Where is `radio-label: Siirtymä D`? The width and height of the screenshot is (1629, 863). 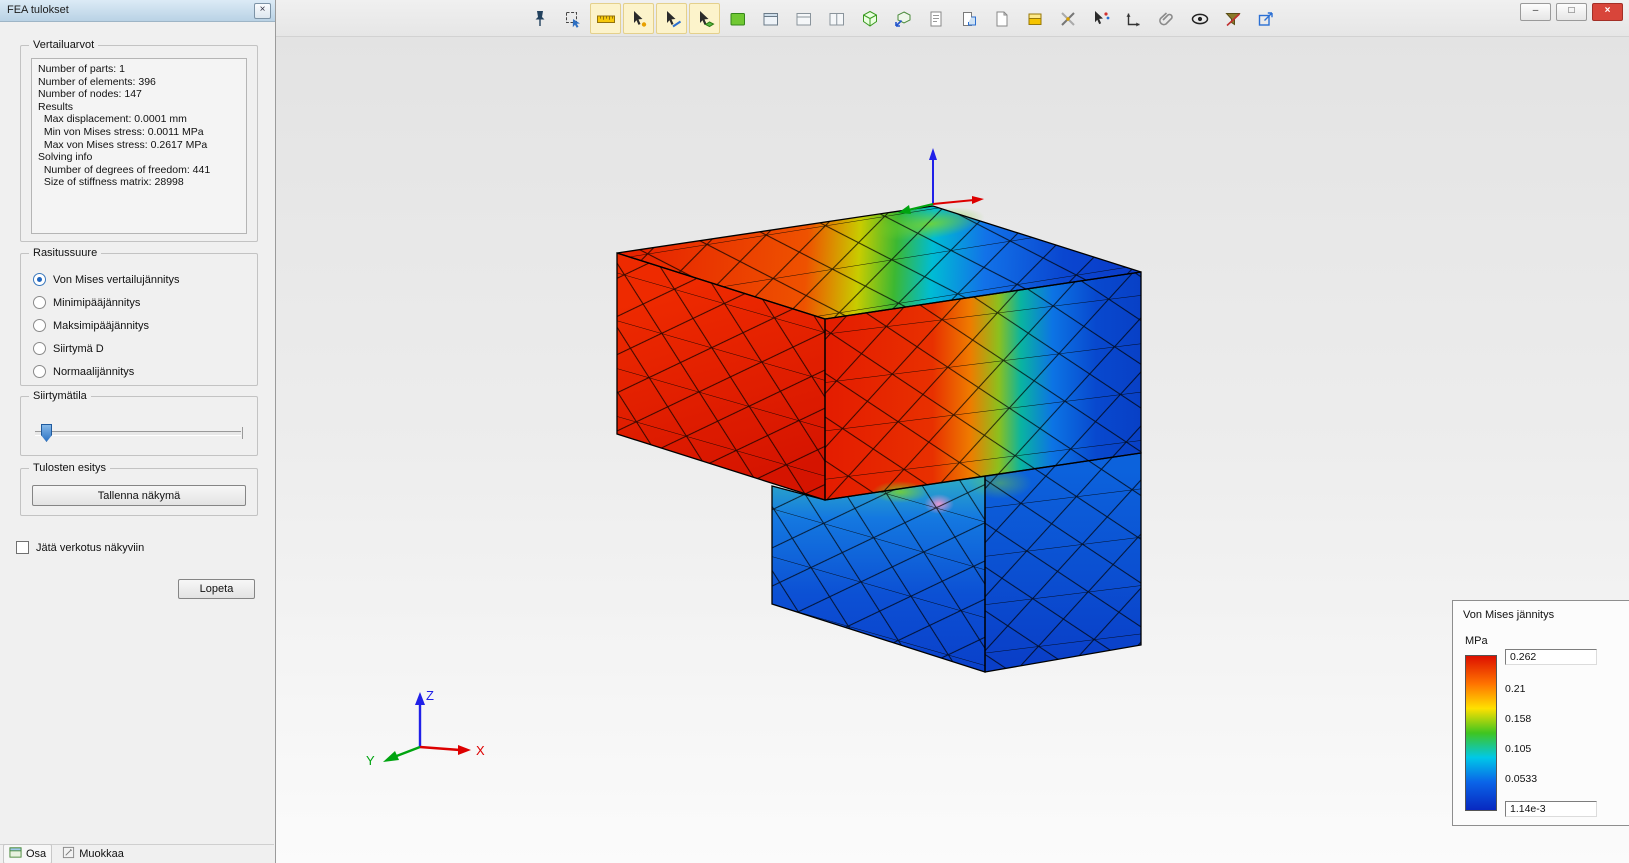 radio-label: Siirtymä D is located at coordinates (78, 348).